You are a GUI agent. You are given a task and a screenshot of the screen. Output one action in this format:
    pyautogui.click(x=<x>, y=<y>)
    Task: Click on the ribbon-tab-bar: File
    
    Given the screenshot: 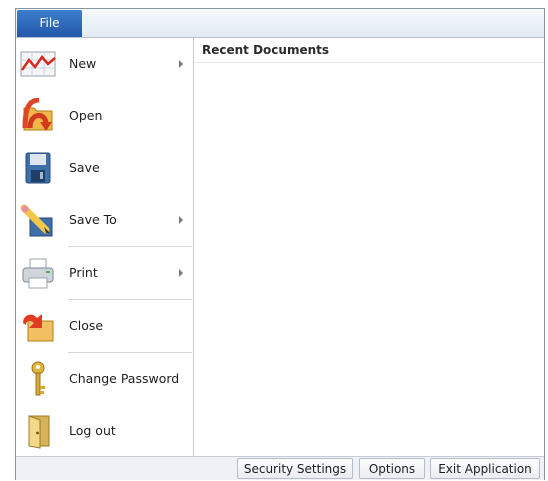 What is the action you would take?
    pyautogui.click(x=280, y=23)
    